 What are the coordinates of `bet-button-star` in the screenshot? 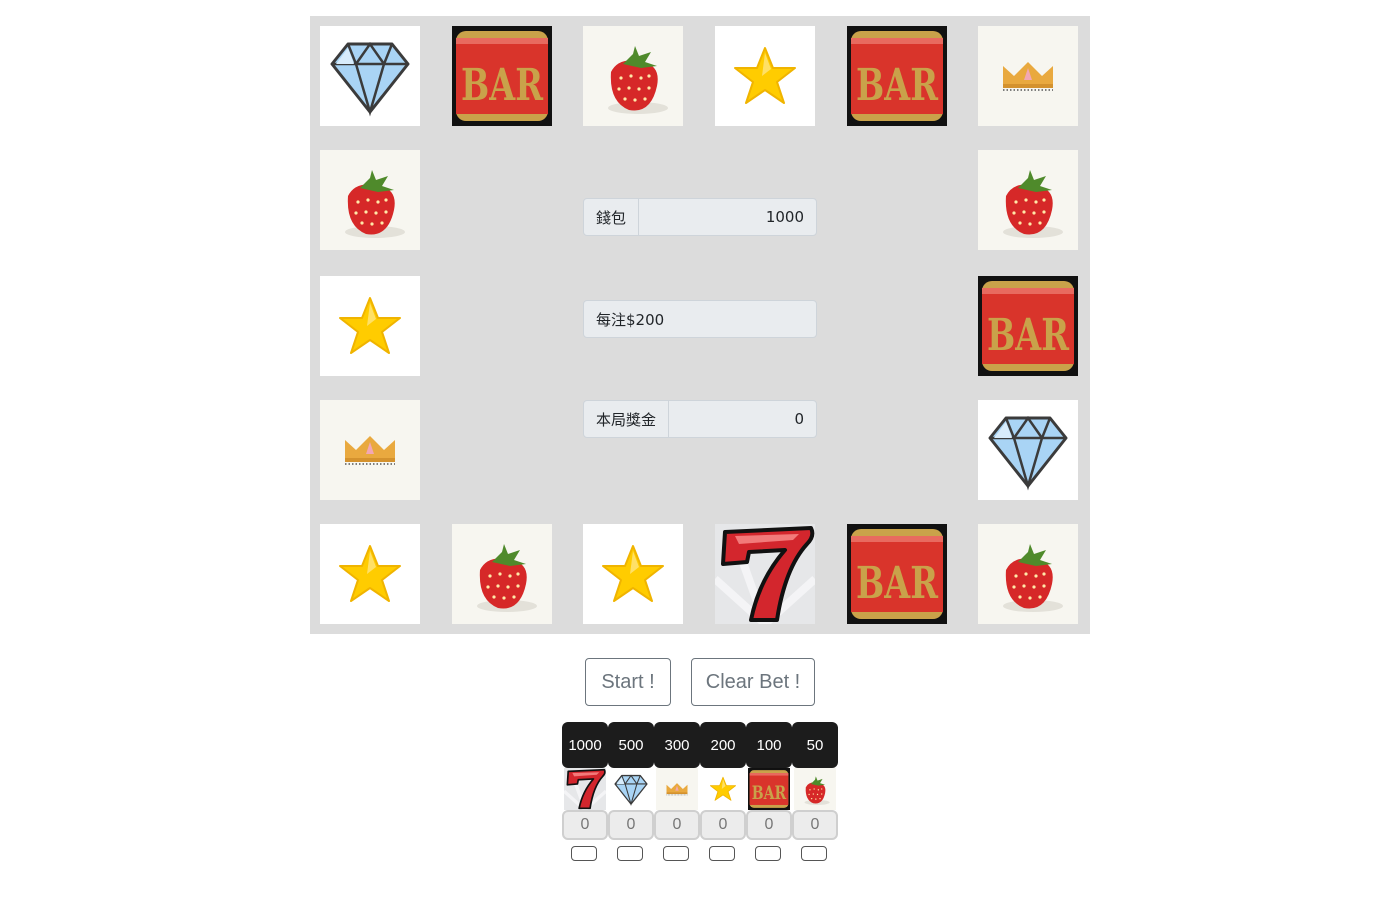 It's located at (722, 853).